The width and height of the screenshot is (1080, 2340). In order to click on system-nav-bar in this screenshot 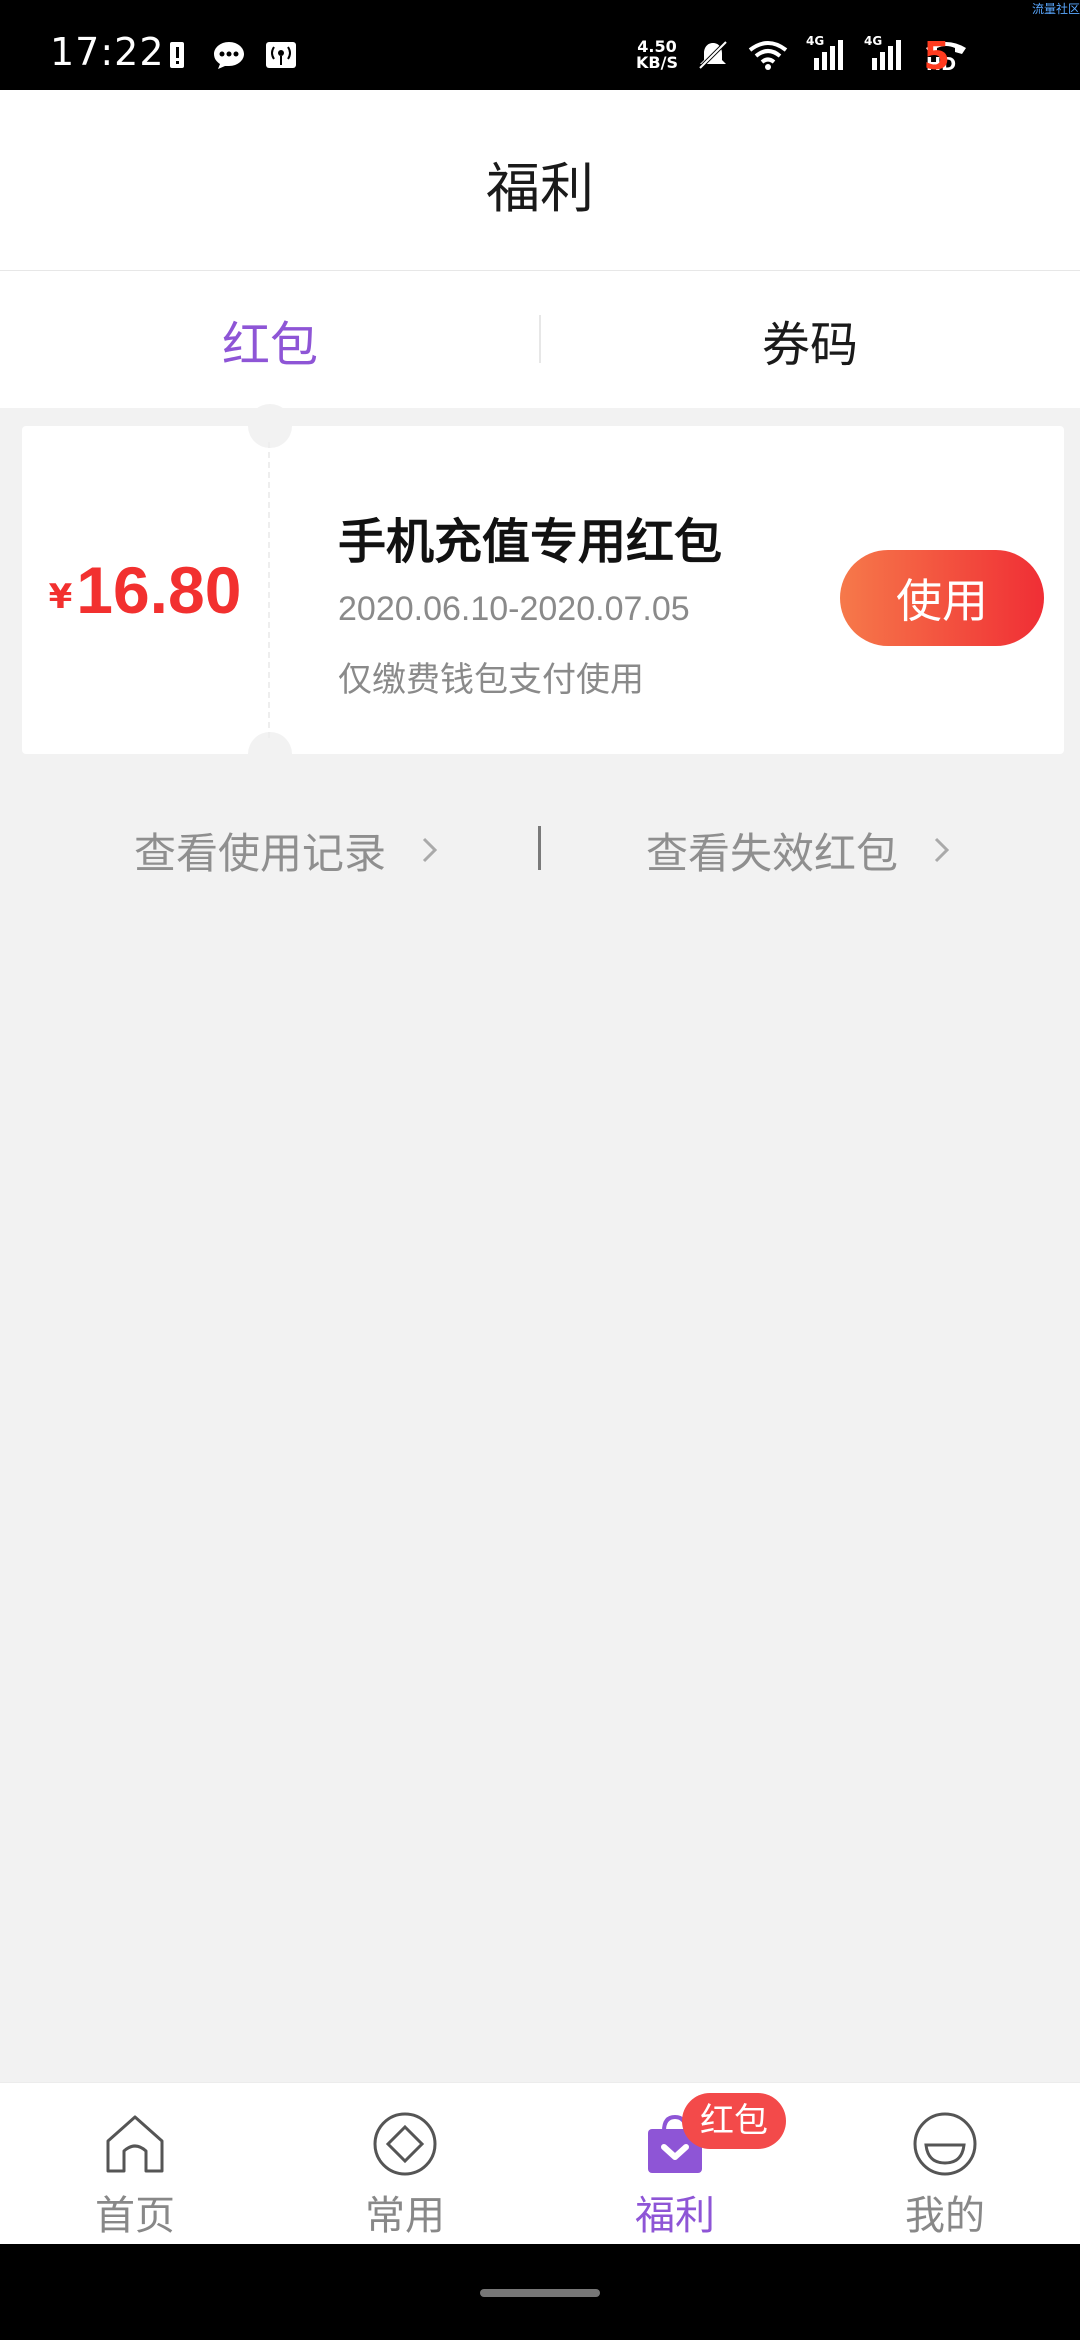, I will do `click(540, 2292)`.